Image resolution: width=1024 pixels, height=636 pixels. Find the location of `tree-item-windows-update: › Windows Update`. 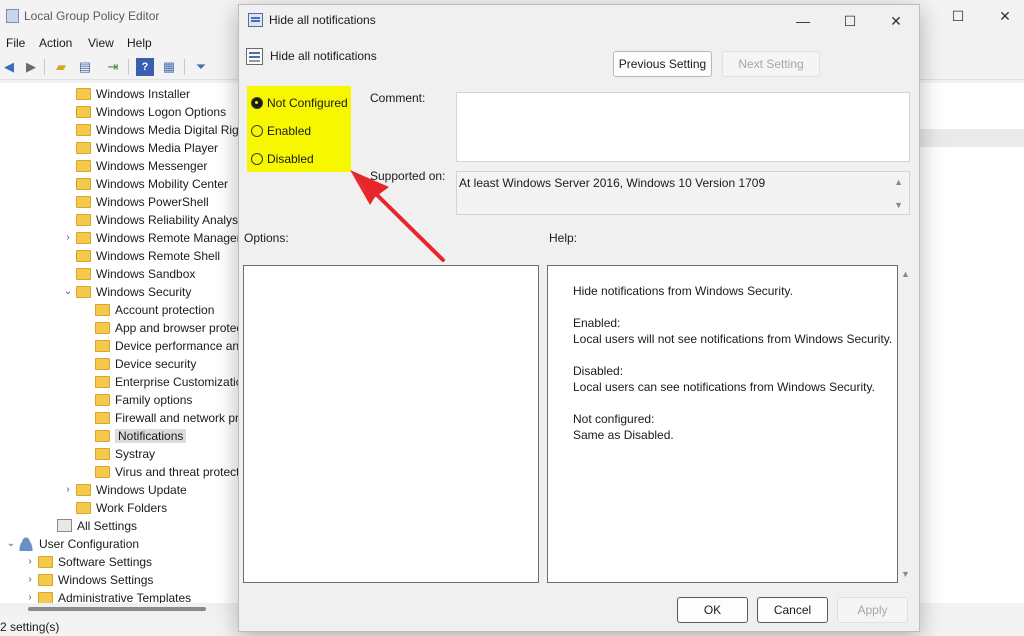

tree-item-windows-update: › Windows Update is located at coordinates (126, 490).